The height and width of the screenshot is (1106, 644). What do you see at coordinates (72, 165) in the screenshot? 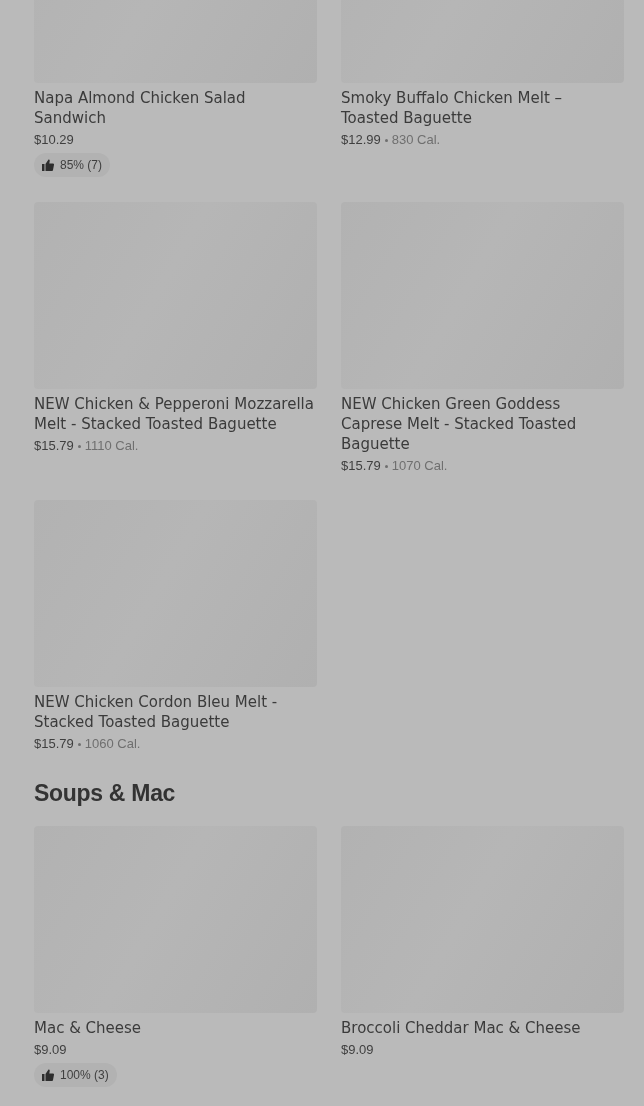
I see `rating-badge: 85% (7)` at bounding box center [72, 165].